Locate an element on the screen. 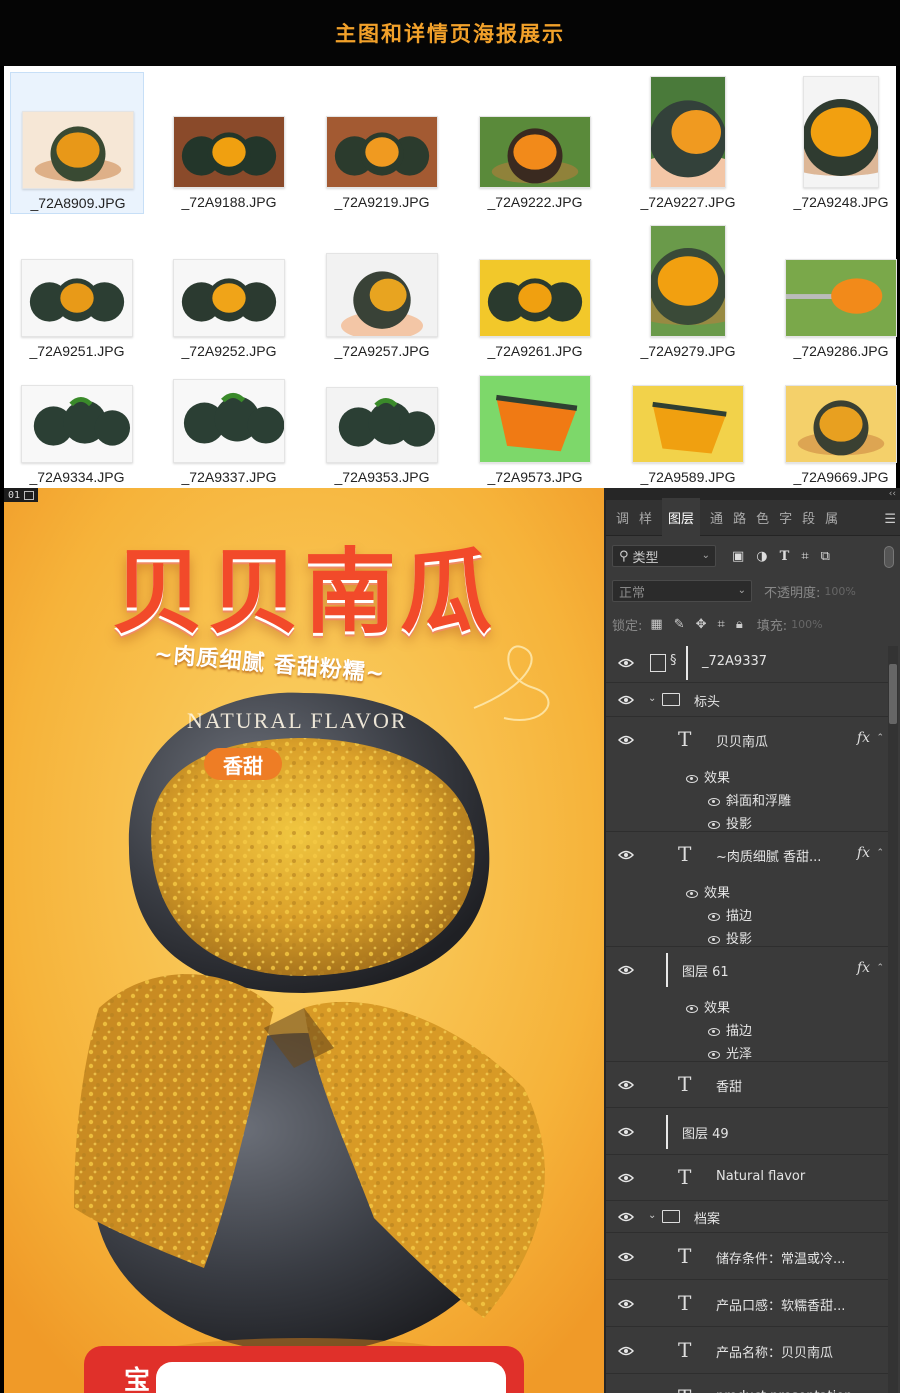 This screenshot has height=1393, width=900. panel-tab: 通 is located at coordinates (716, 517).